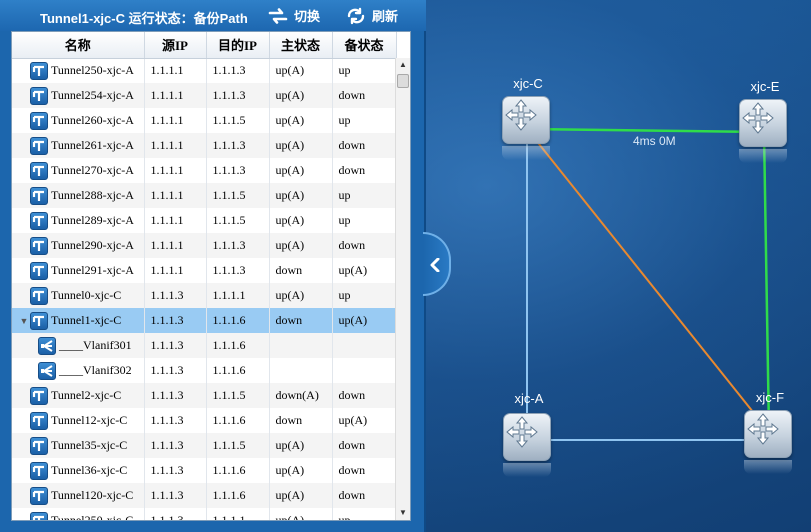 This screenshot has height=532, width=811. I want to click on cell-name: ▼ Tunnel1-xjc-C, so click(78, 320).